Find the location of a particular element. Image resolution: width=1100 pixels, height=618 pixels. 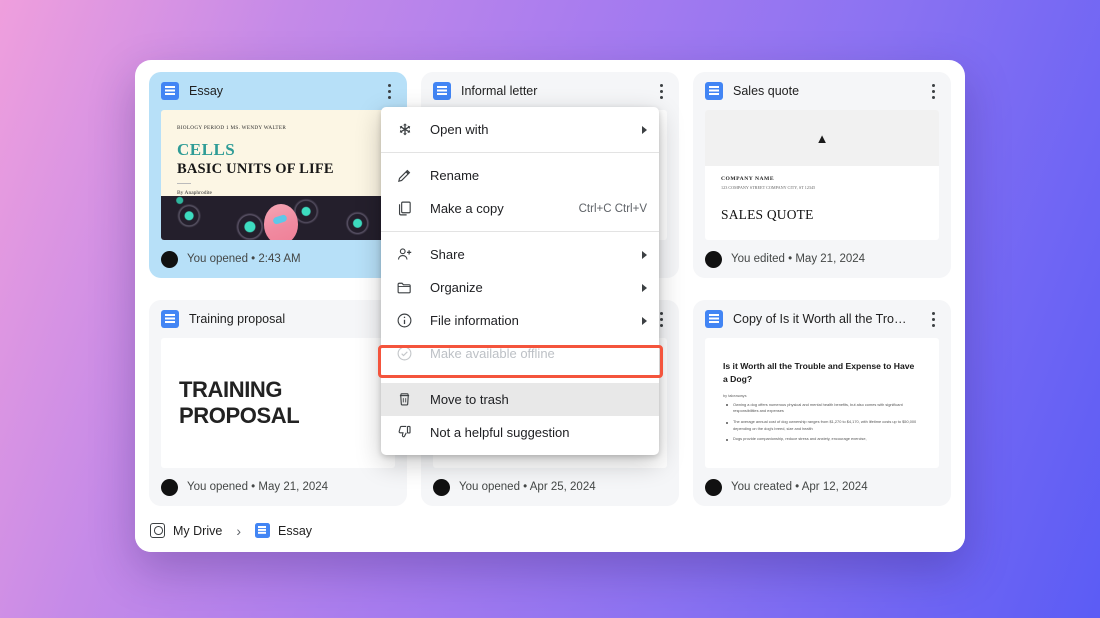

card-title: Informal letter is located at coordinates (499, 91).